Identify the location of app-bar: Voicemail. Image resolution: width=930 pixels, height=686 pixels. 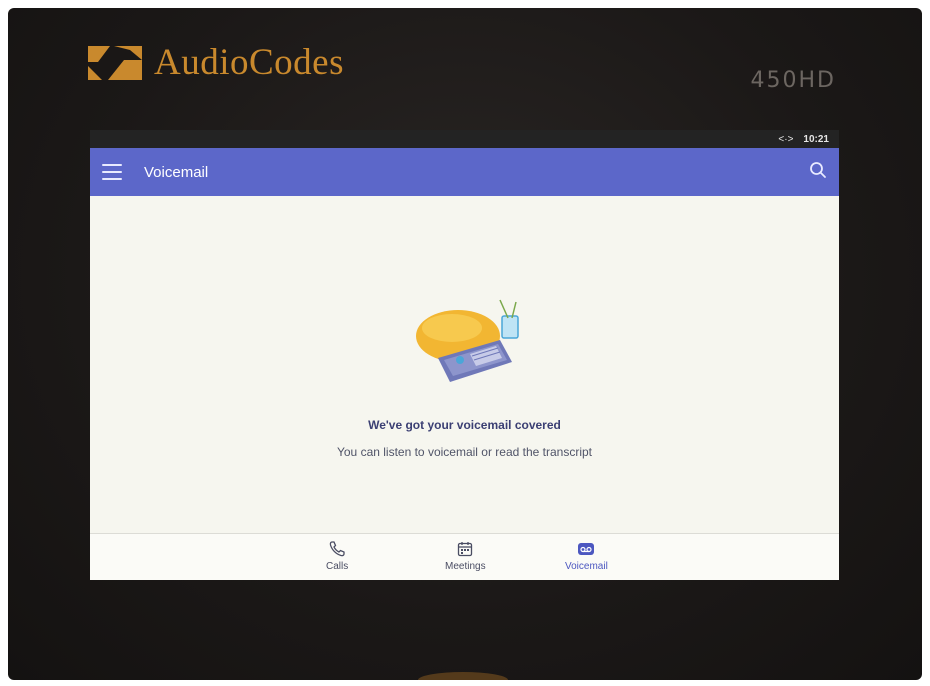
(464, 172).